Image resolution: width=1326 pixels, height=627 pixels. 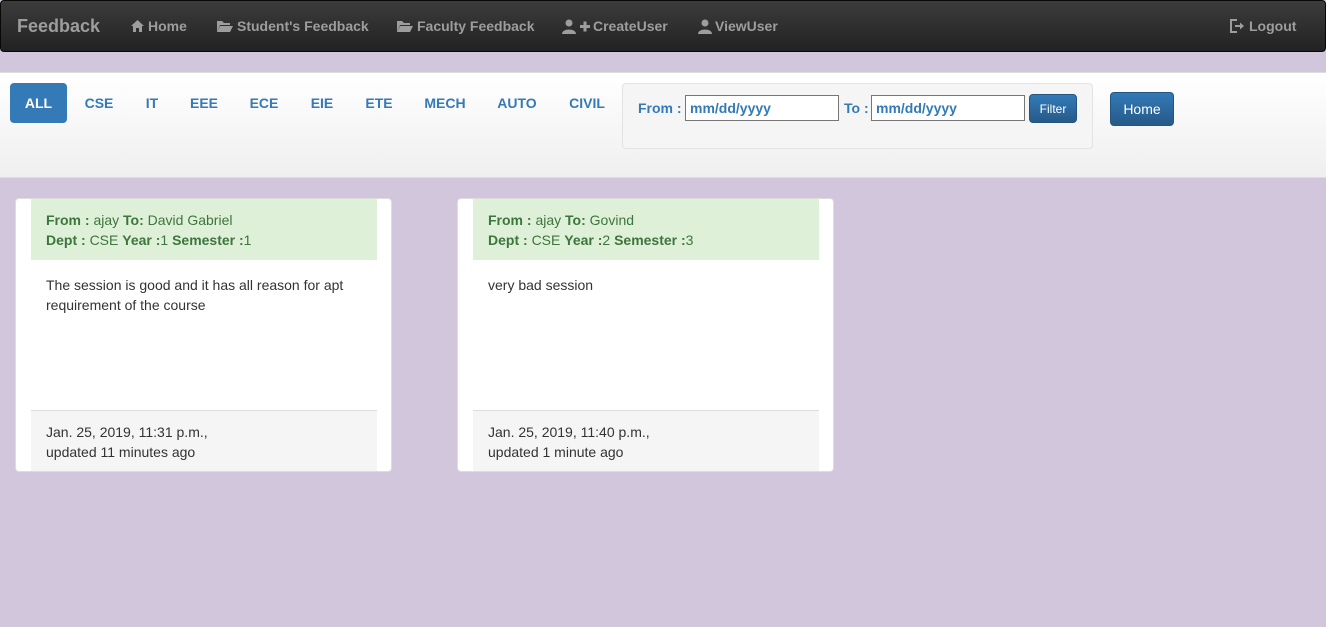 What do you see at coordinates (99, 103) in the screenshot?
I see `dept-tab-cse: CSE` at bounding box center [99, 103].